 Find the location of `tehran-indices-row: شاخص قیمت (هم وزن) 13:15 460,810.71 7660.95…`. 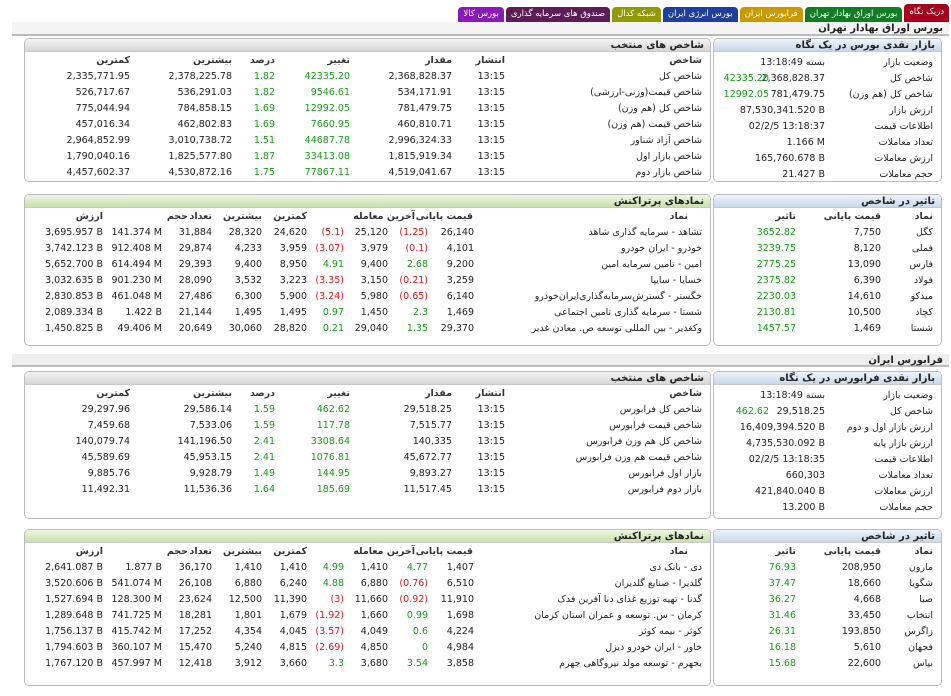

tehran-indices-row: شاخص قیمت (هم وزن) 13:15 460,810.71 7660.95… is located at coordinates (367, 125).